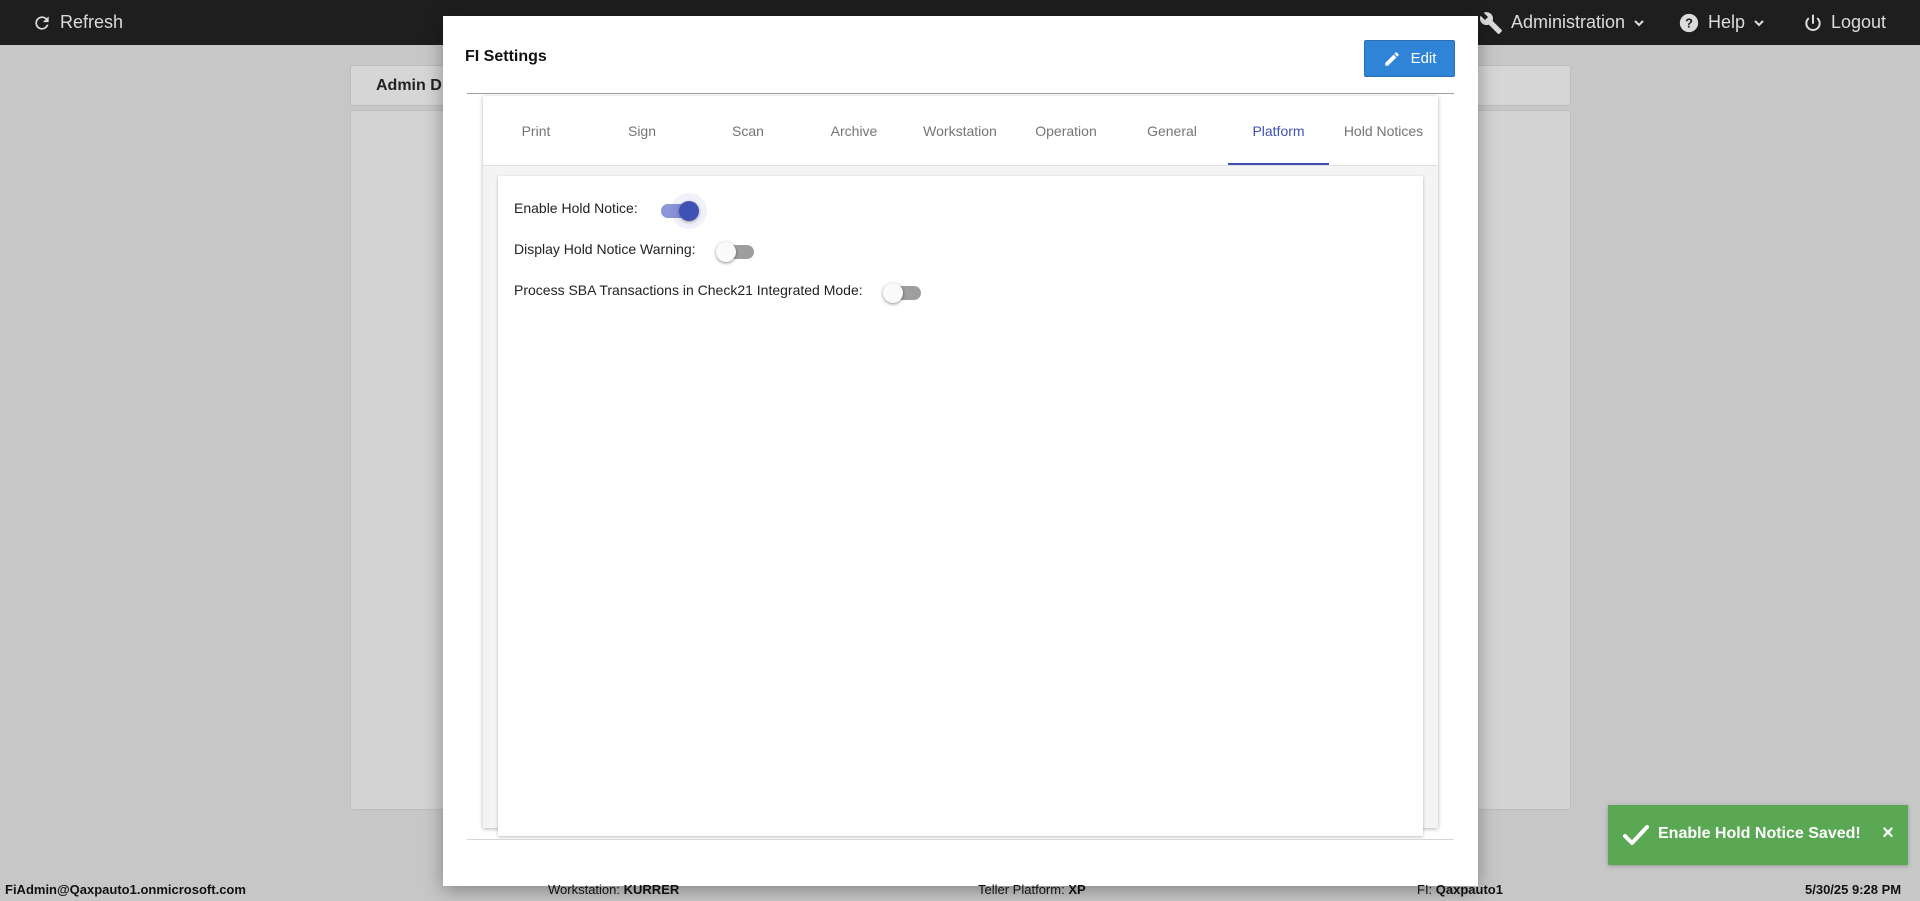 This screenshot has height=901, width=1920. What do you see at coordinates (960, 67) in the screenshot?
I see `dialog-header` at bounding box center [960, 67].